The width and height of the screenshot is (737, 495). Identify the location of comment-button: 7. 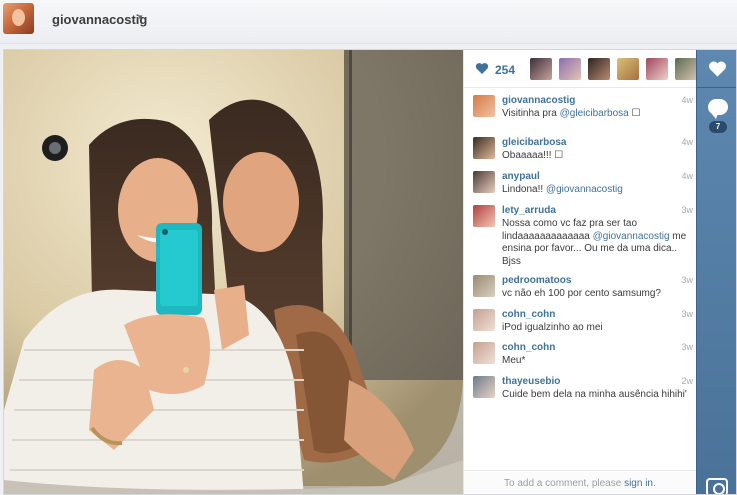
(716, 113).